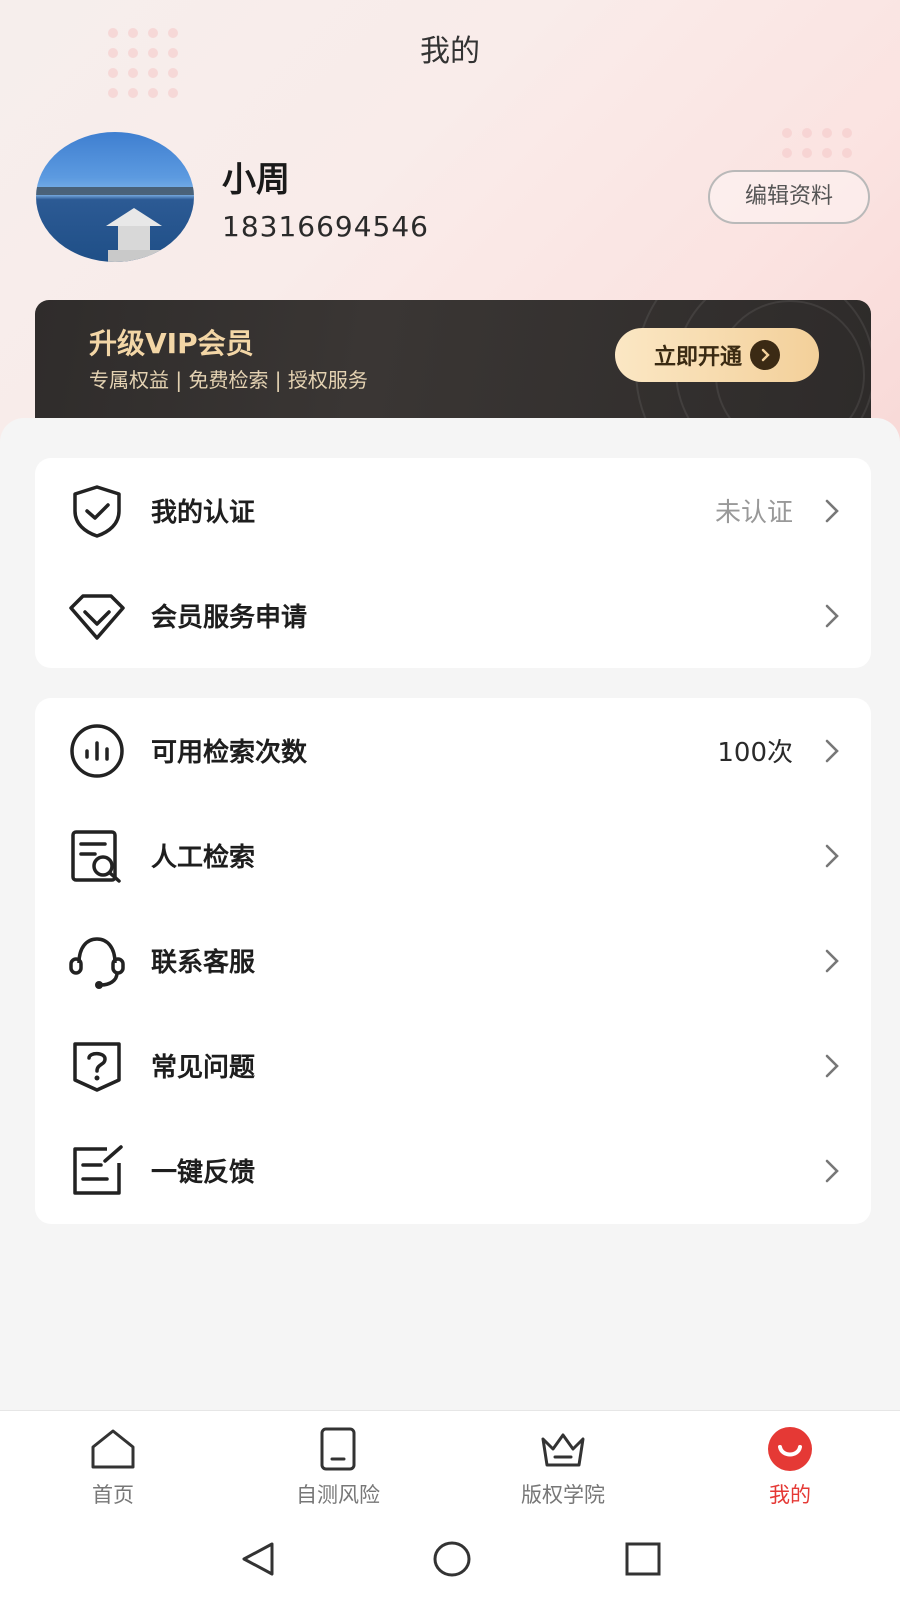  I want to click on menu-item-certification: 我的认证 未认证, so click(453, 510).